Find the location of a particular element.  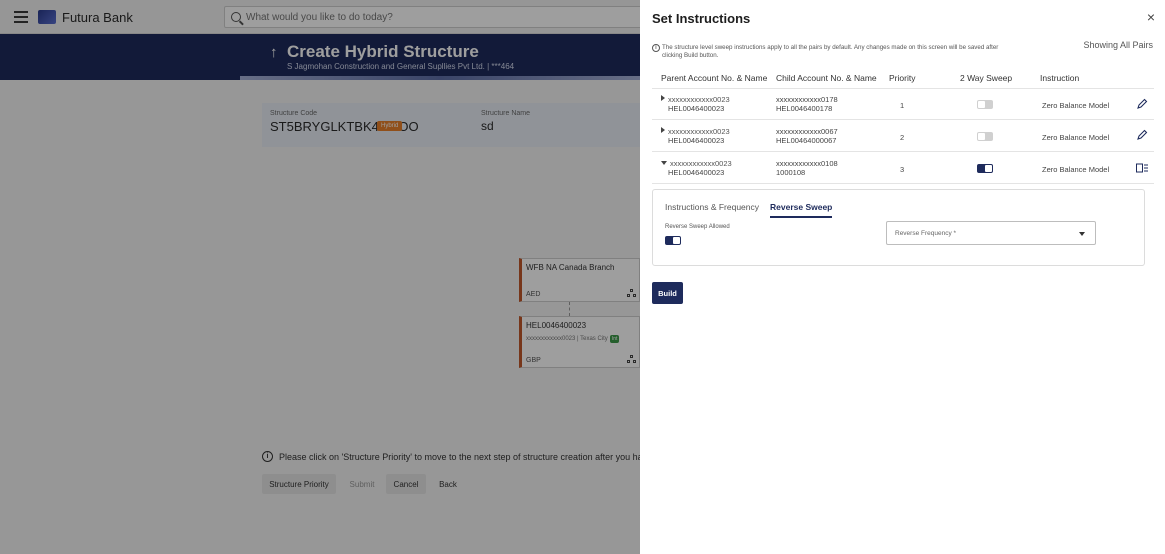

close-icon: × is located at coordinates (1151, 17).